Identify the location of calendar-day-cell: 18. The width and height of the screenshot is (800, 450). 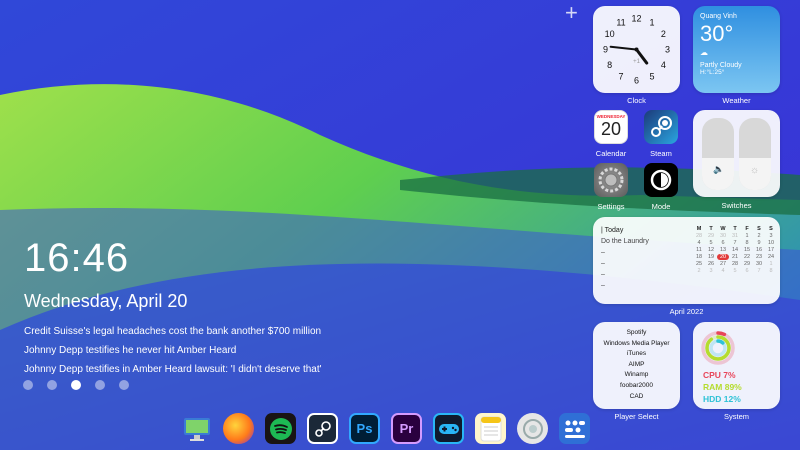
(699, 257).